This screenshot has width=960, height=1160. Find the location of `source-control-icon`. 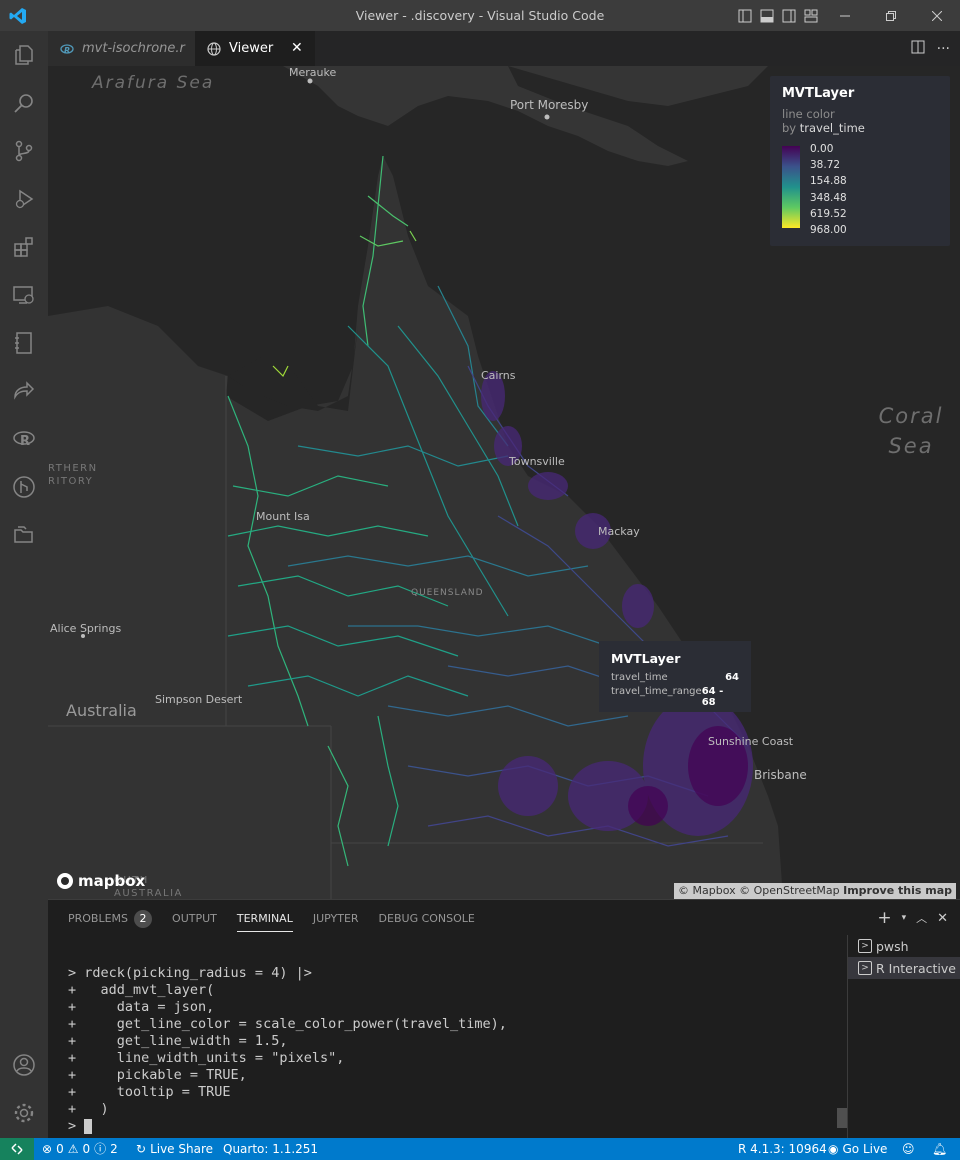

source-control-icon is located at coordinates (24, 151).